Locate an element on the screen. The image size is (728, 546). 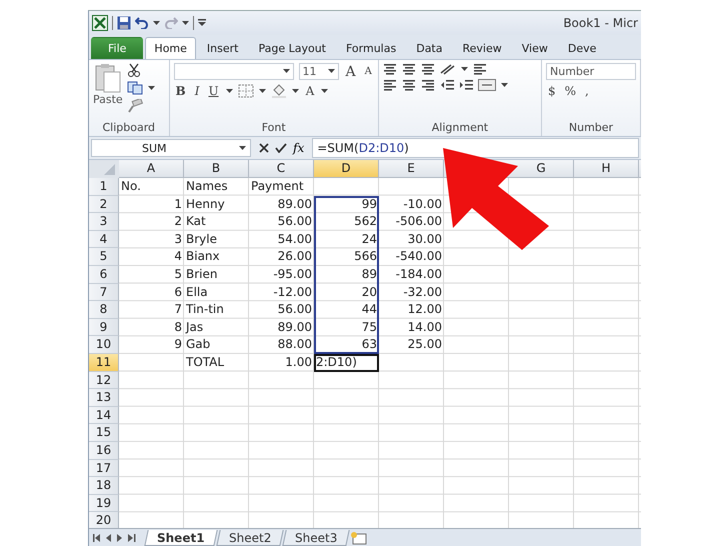
scissors-icon is located at coordinates (133, 70).